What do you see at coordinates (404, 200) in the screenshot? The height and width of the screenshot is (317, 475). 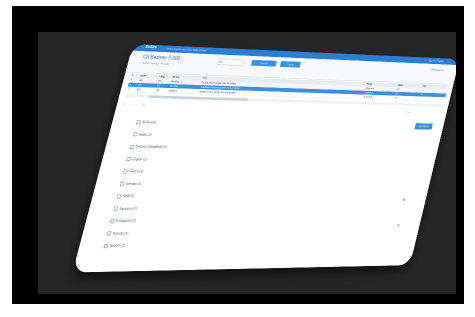 I see `close-icon: ✕` at bounding box center [404, 200].